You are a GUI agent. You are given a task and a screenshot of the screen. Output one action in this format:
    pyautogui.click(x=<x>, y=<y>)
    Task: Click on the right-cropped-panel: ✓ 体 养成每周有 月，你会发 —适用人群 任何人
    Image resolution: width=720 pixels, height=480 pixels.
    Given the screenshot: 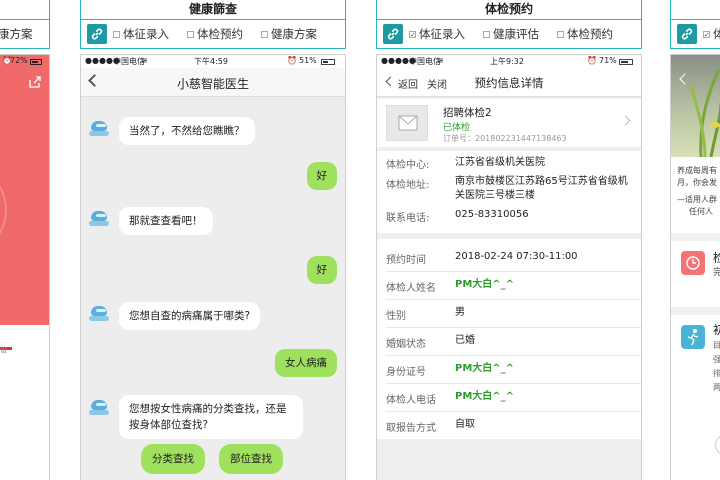 What is the action you would take?
    pyautogui.click(x=695, y=240)
    